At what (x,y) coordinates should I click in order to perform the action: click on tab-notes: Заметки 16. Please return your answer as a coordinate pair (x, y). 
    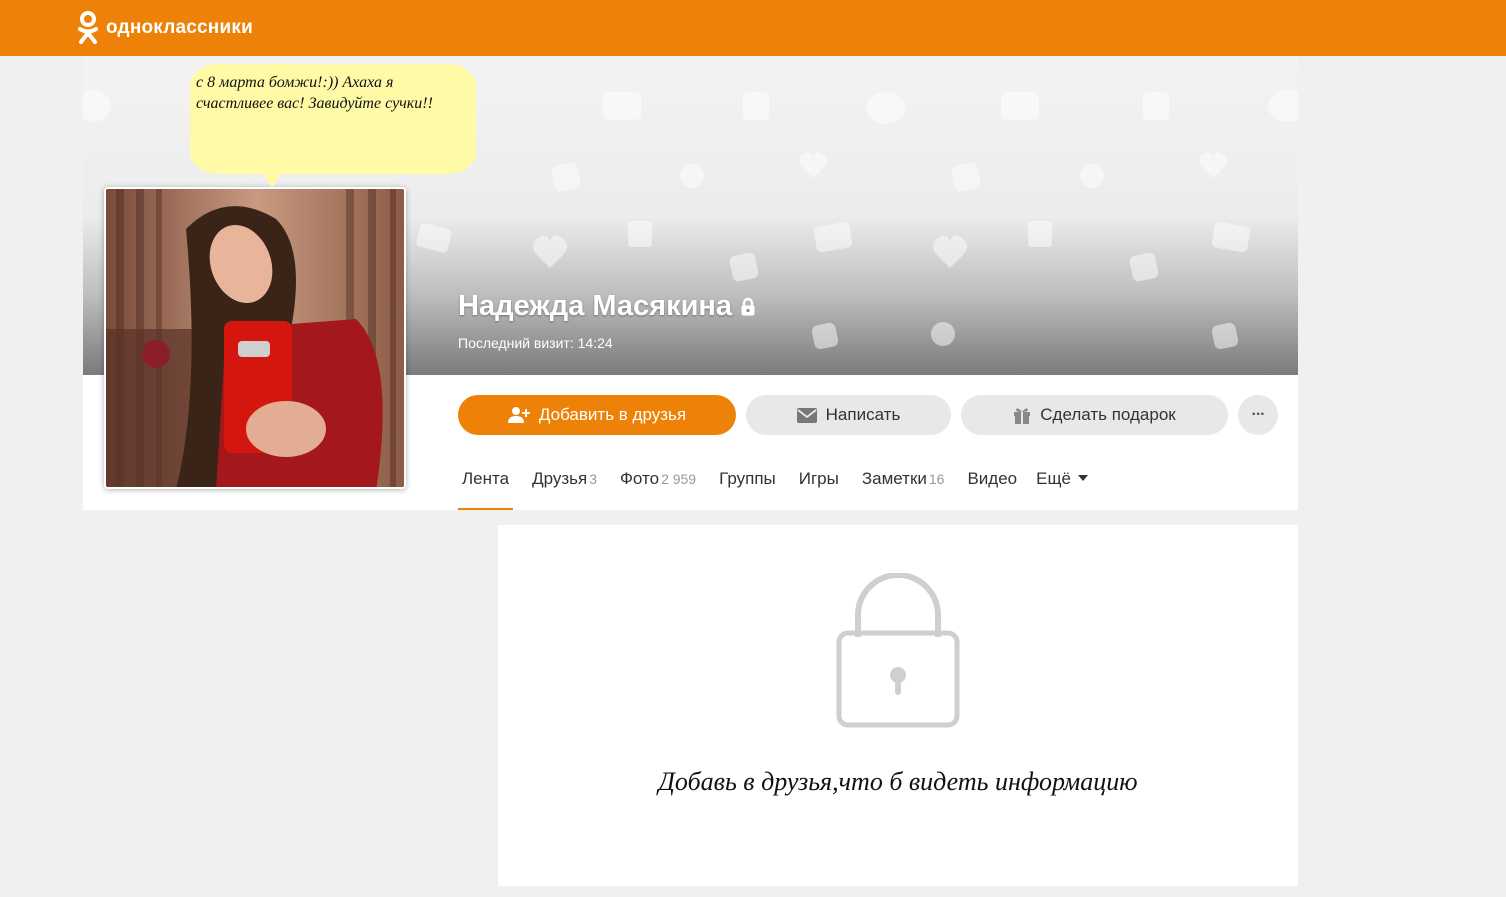
    Looking at the image, I should click on (903, 486).